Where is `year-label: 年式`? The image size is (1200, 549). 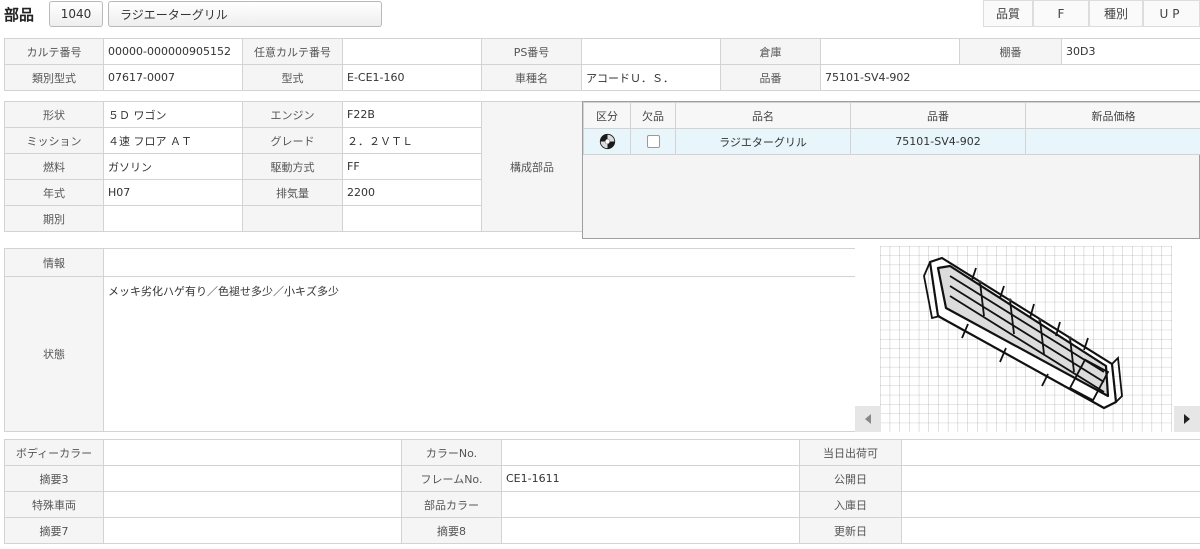
year-label: 年式 is located at coordinates (54, 192).